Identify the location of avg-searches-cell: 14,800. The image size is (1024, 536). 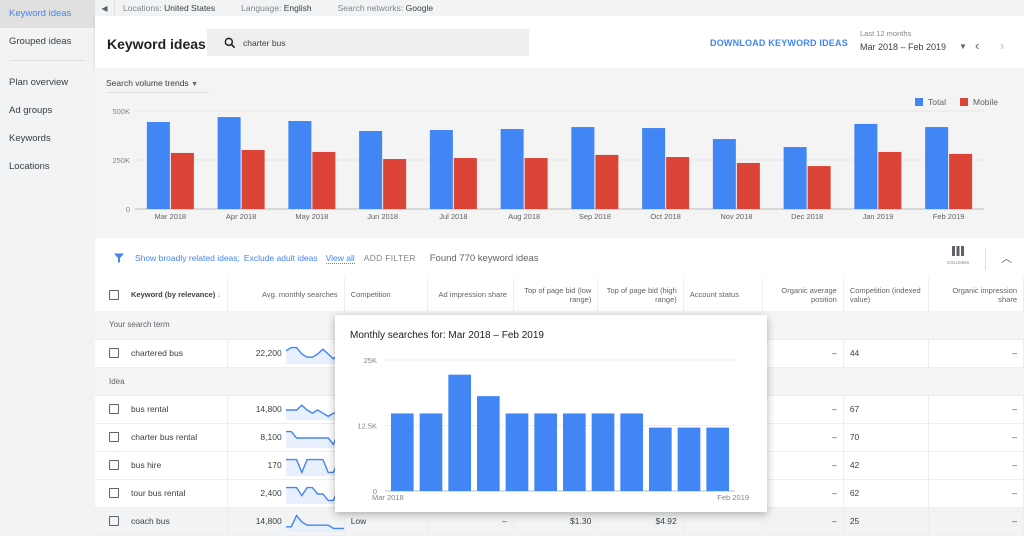
(286, 409).